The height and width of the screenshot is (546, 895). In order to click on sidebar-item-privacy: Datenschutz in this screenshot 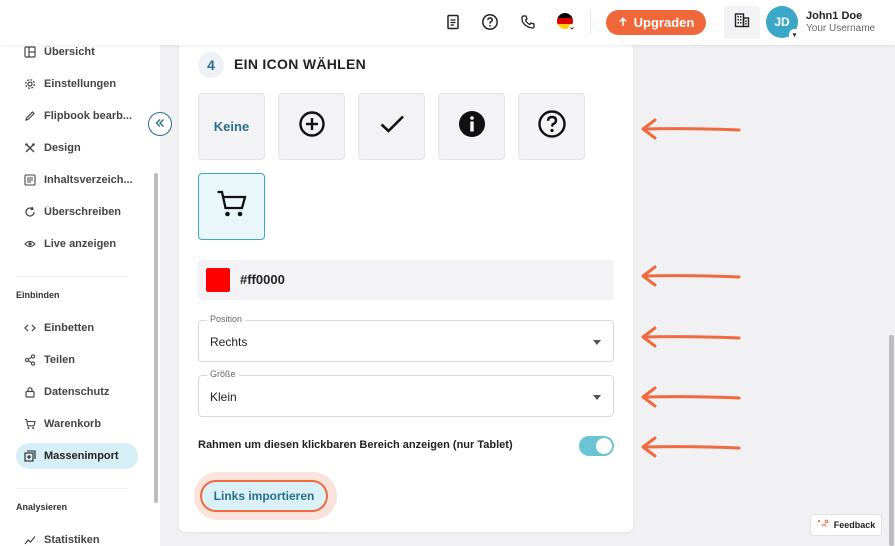, I will do `click(77, 392)`.